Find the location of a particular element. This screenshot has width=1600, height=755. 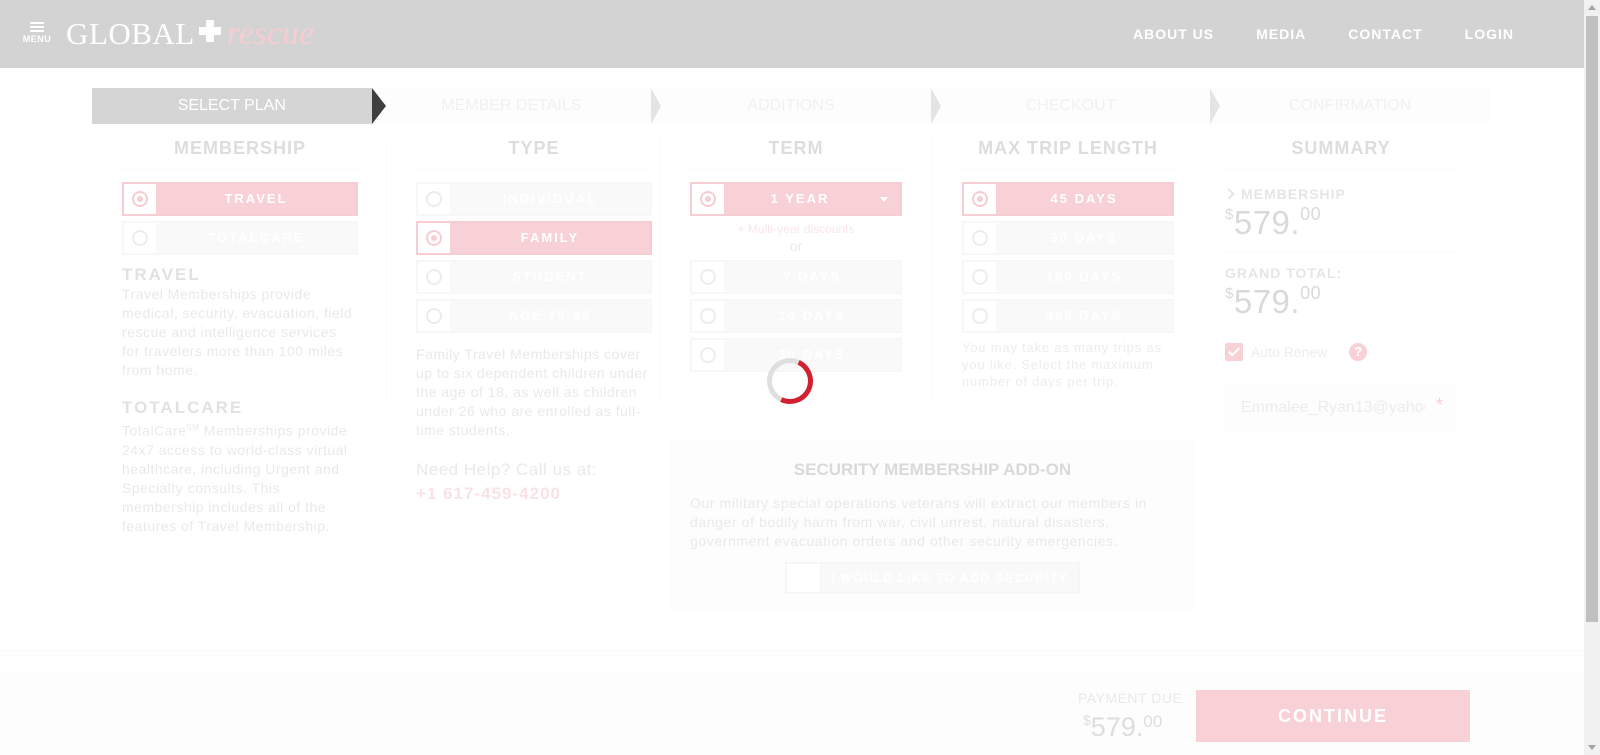

or-separator: or is located at coordinates (796, 246).